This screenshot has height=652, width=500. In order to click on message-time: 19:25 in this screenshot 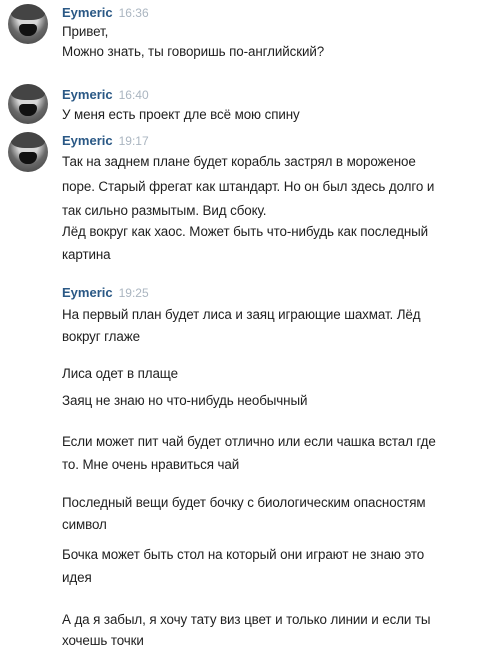, I will do `click(134, 293)`.